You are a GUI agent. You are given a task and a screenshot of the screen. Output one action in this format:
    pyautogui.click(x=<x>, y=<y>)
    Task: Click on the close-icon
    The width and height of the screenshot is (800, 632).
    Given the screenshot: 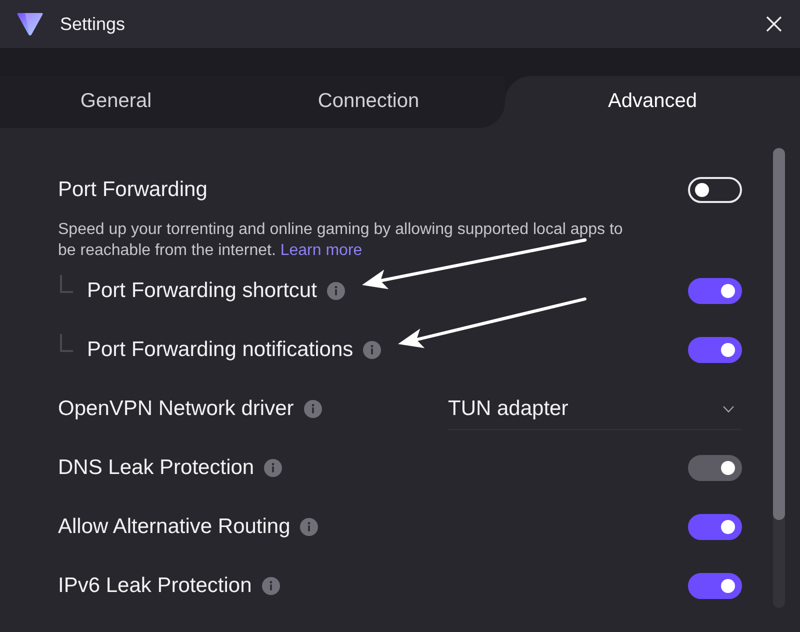 What is the action you would take?
    pyautogui.click(x=774, y=24)
    